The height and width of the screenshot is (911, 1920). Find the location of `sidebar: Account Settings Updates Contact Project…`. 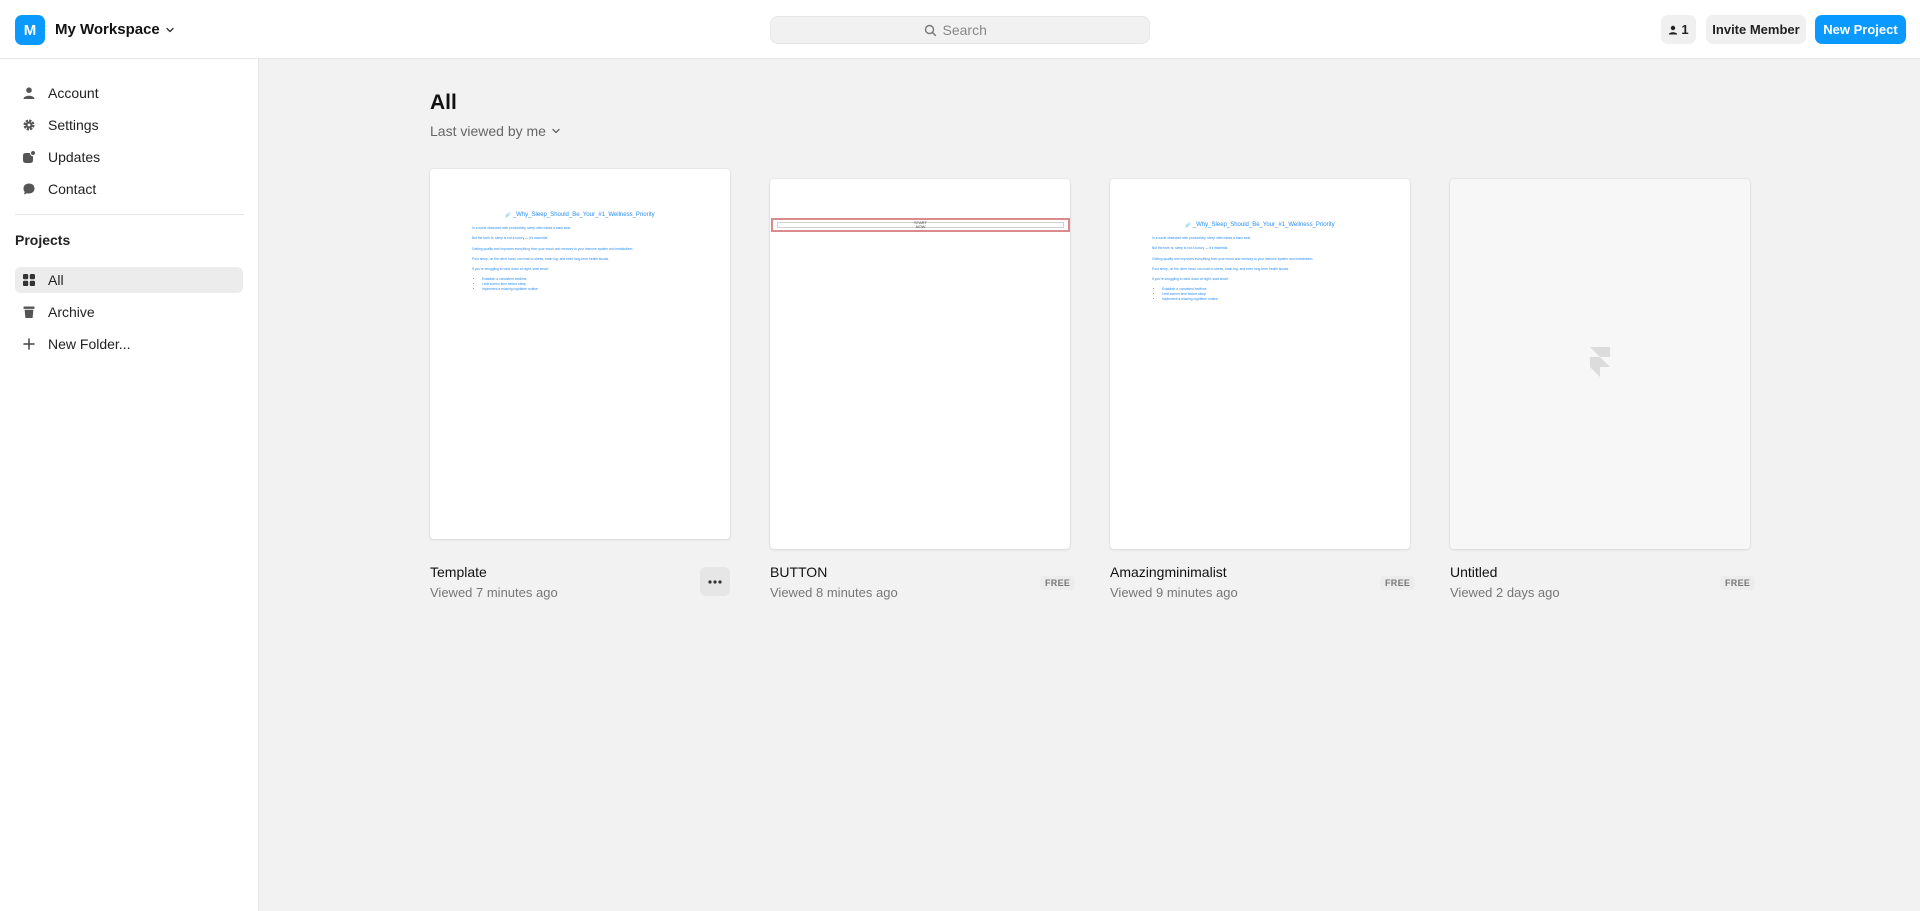

sidebar: Account Settings Updates Contact Project… is located at coordinates (129, 485).